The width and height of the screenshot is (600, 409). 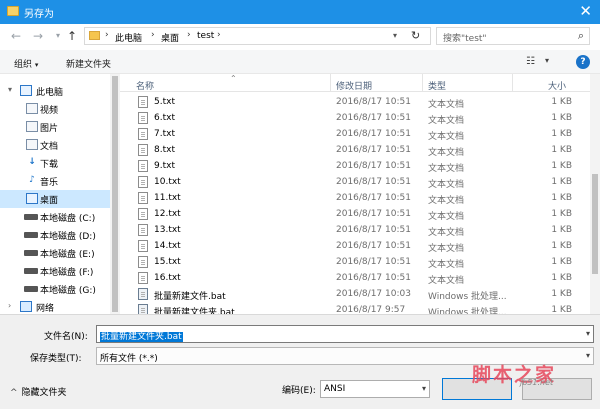 I want to click on filename-input: 批量新建文件夹.bat ▾, so click(x=345, y=334).